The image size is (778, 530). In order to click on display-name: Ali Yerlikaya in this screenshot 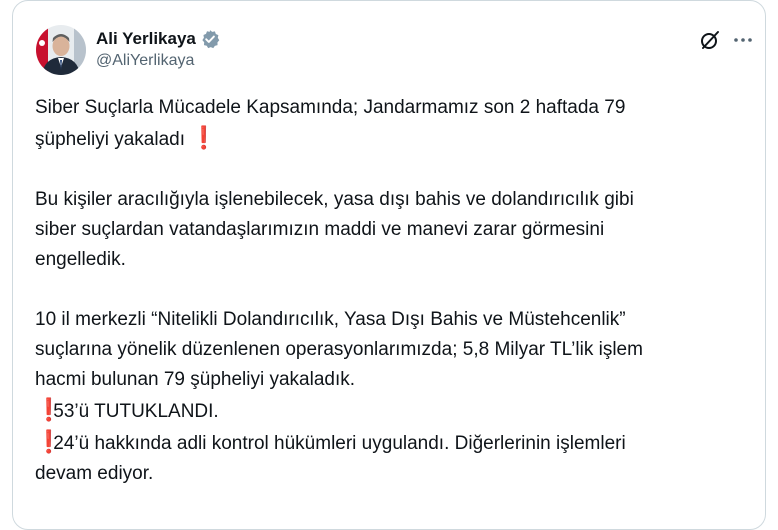, I will do `click(146, 39)`.